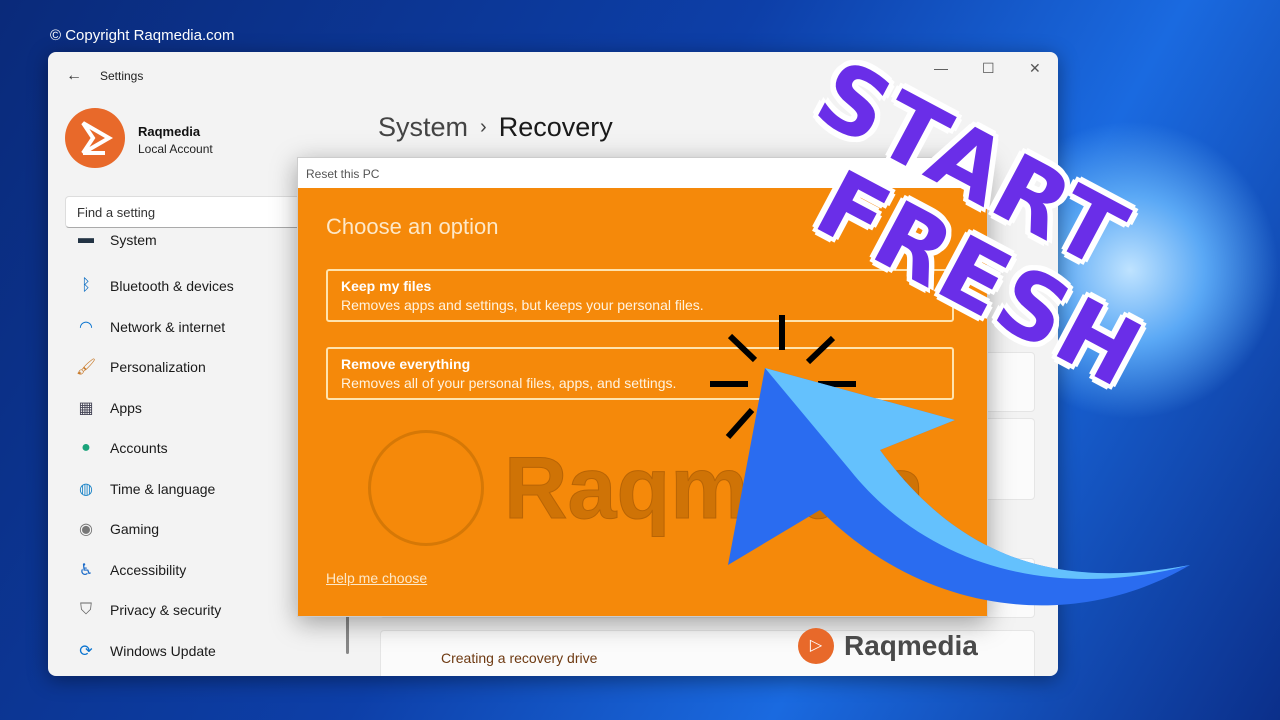 The image size is (1280, 720). I want to click on brand-logo-text: Raqmedia, so click(911, 645).